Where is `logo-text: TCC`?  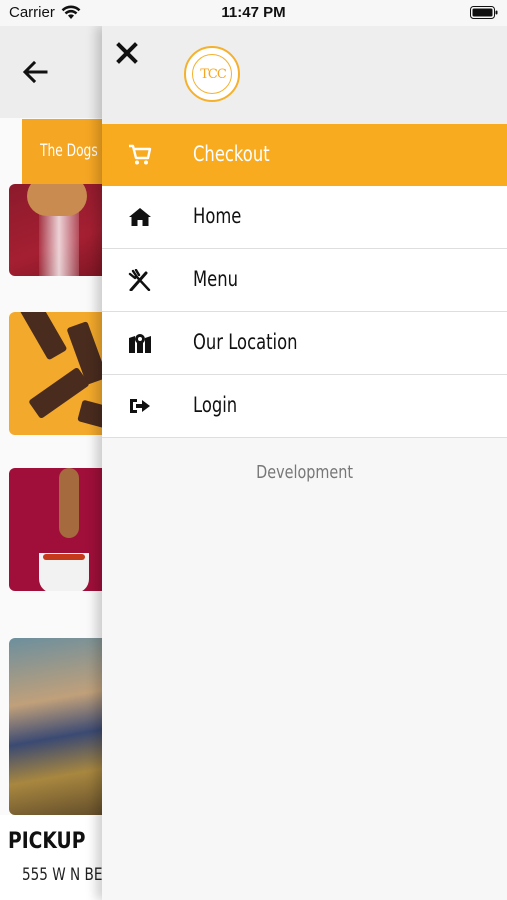
logo-text: TCC is located at coordinates (213, 74).